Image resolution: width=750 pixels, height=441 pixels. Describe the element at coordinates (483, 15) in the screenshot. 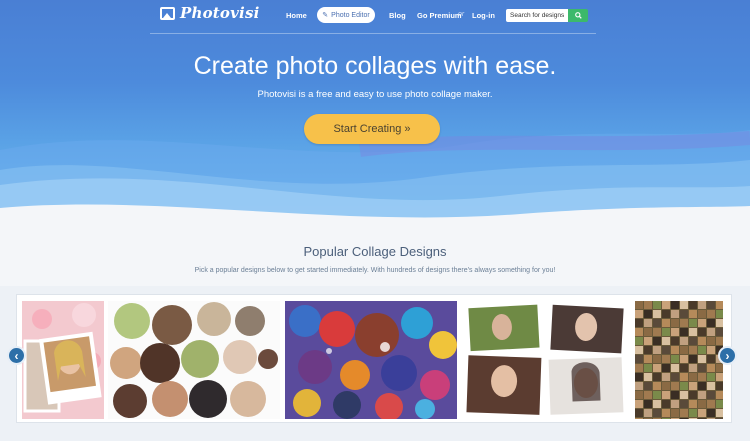

I see `nav-login: Log-in` at that location.